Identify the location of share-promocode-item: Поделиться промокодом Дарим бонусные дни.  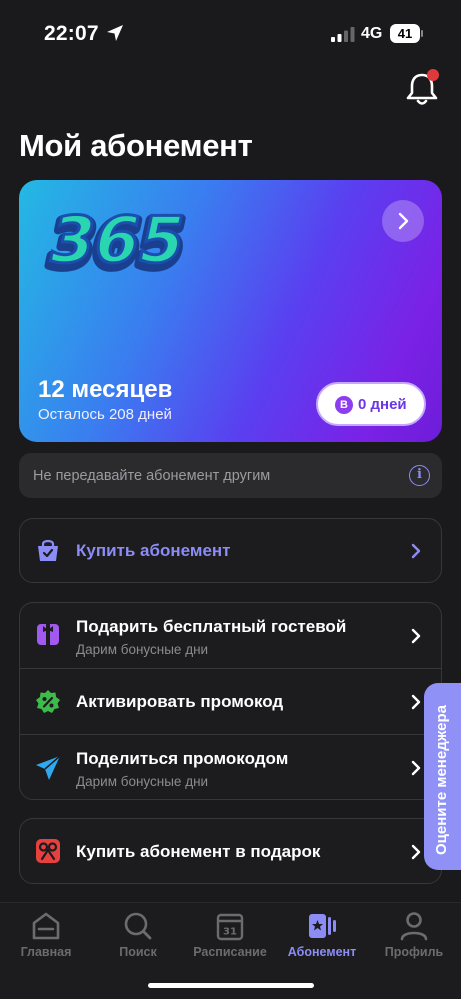
(230, 767).